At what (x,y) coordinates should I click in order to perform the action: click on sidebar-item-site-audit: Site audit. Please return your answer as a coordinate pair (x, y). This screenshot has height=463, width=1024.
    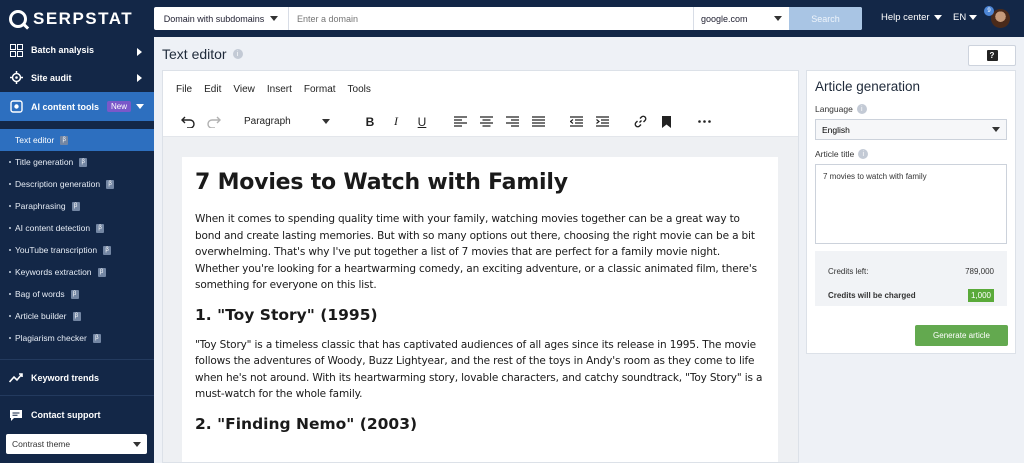
    Looking at the image, I should click on (77, 77).